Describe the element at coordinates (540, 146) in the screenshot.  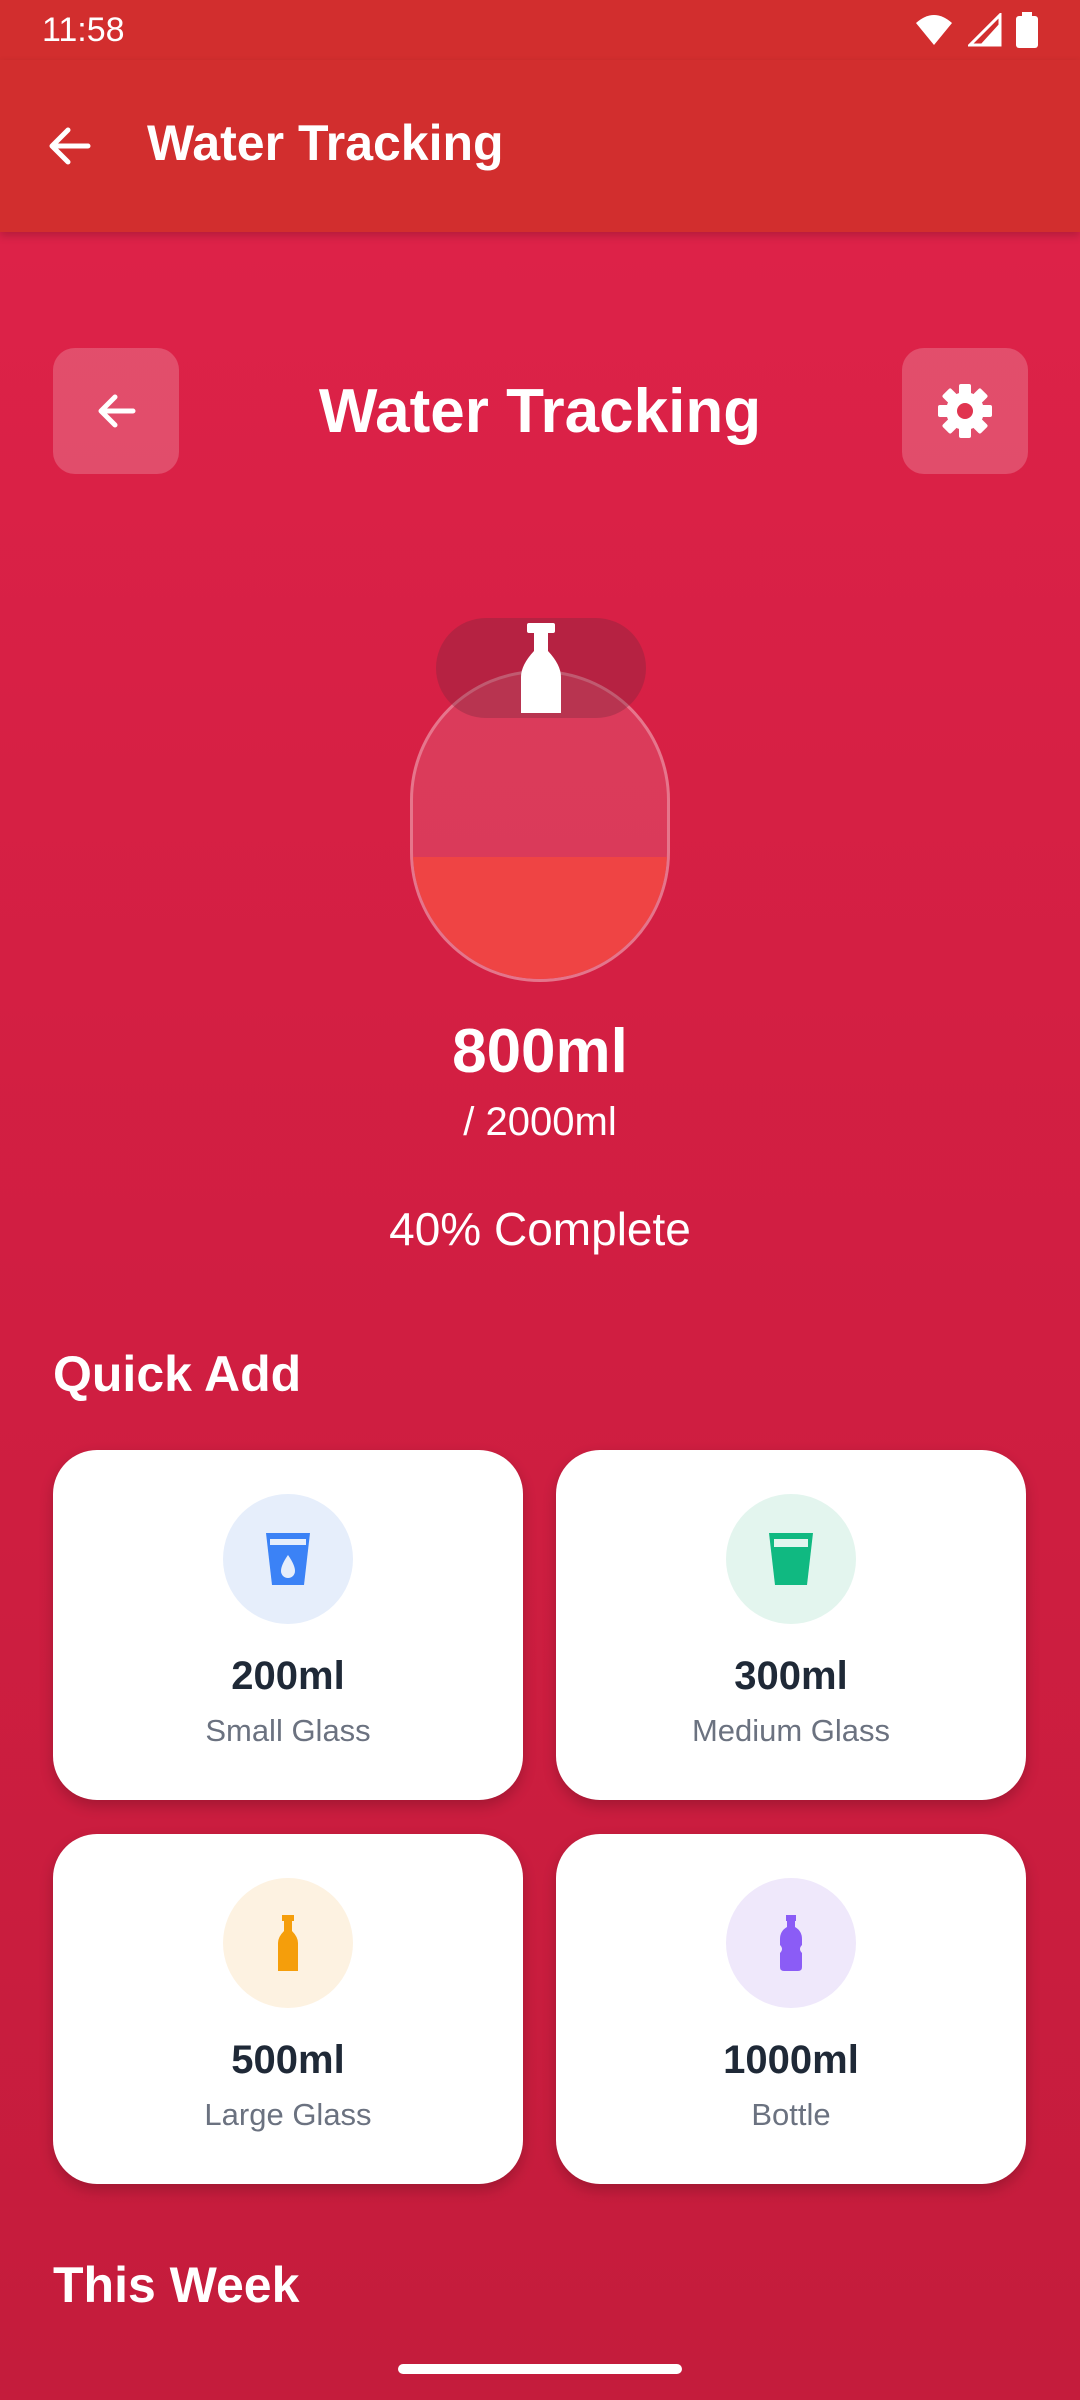
I see `app-bar: Water Tracking` at that location.